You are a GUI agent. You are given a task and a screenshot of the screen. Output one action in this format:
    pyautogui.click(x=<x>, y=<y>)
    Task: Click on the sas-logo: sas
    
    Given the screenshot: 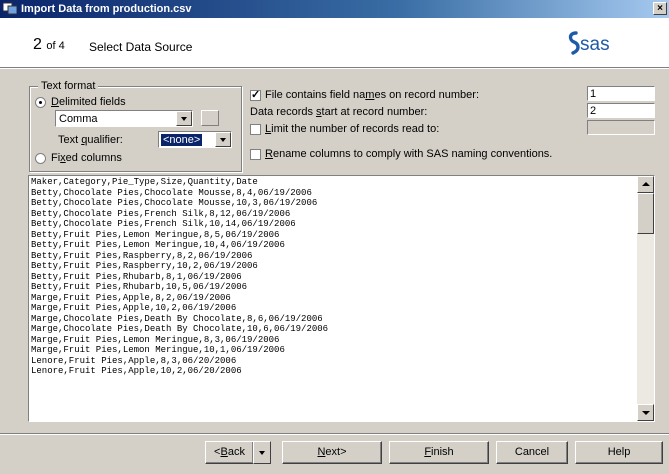 What is the action you would take?
    pyautogui.click(x=589, y=43)
    